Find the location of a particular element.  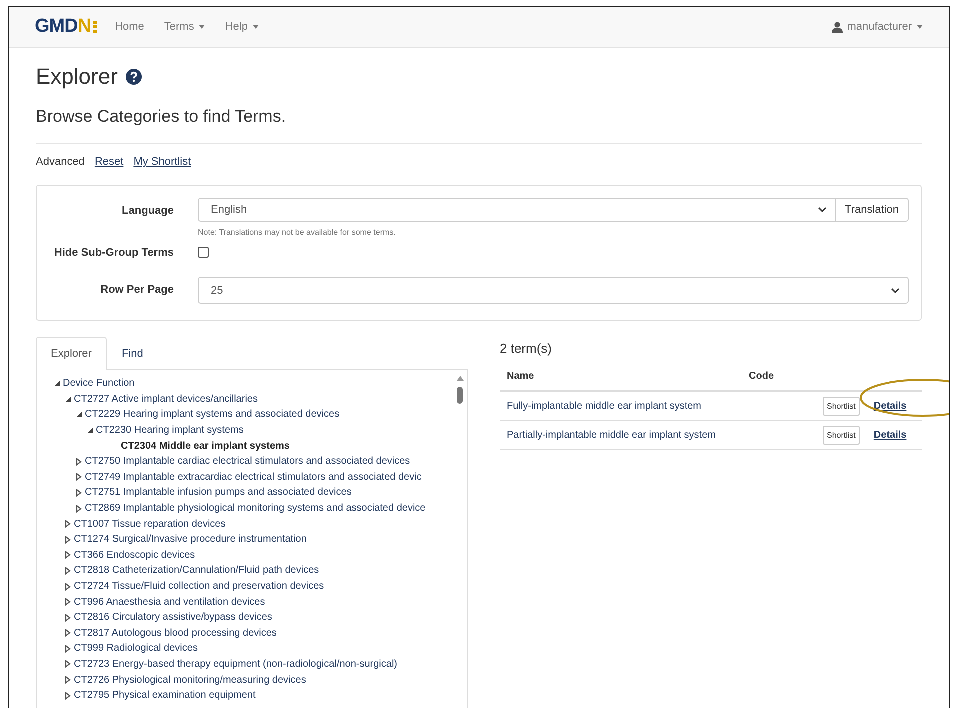

tree-item: CT2818 Catheterization/Cannulation/Fluid path devices is located at coordinates (197, 570).